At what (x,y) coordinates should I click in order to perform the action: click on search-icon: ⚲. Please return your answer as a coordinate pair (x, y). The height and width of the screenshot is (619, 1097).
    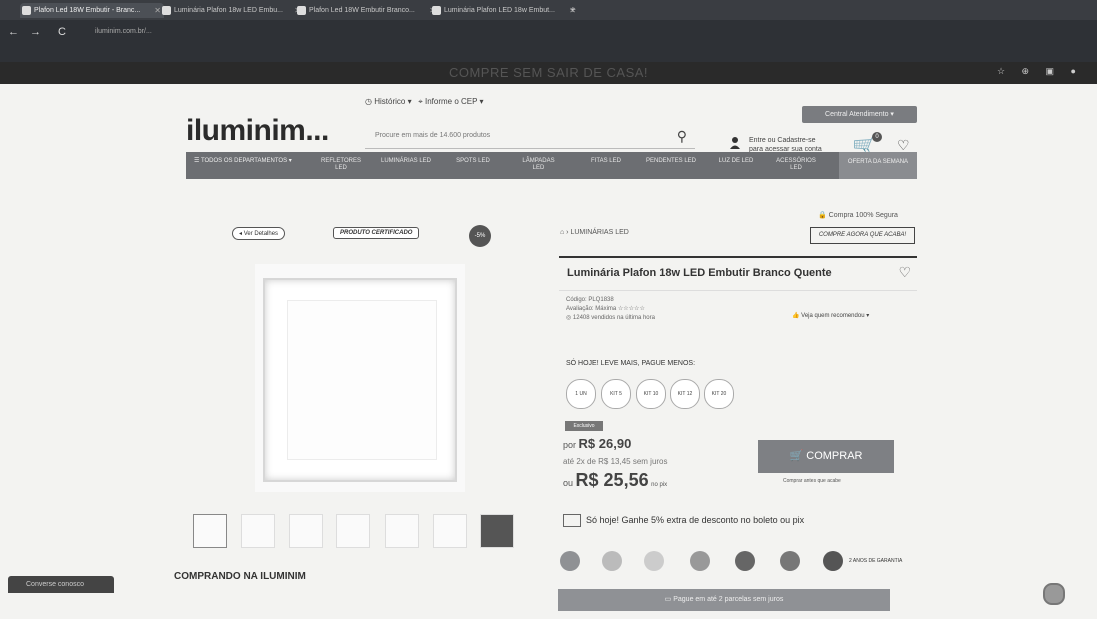
    Looking at the image, I should click on (682, 136).